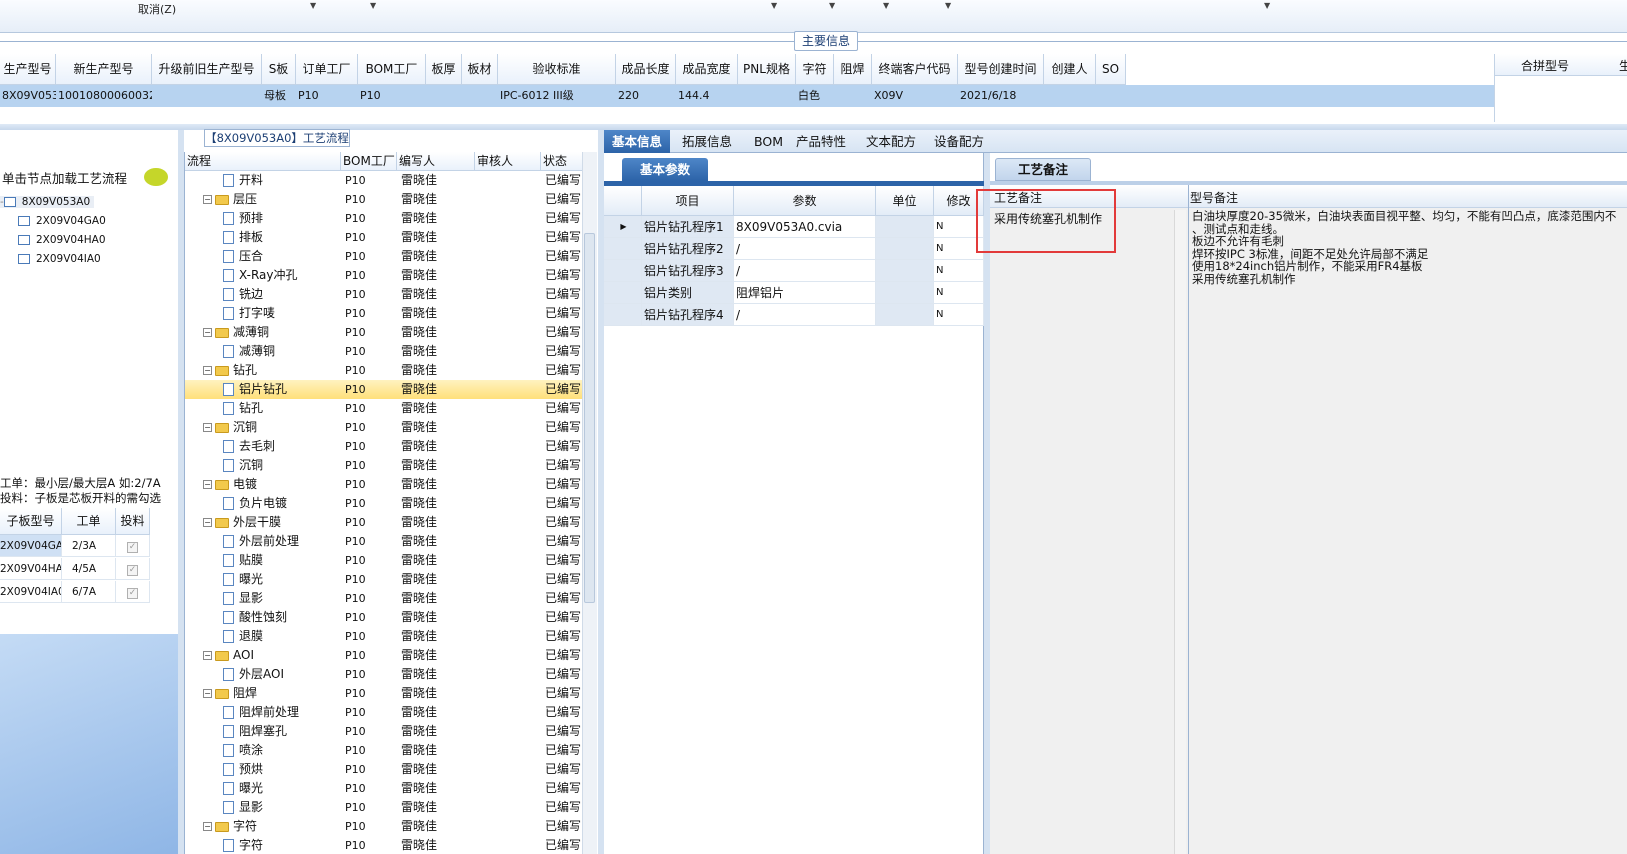 The height and width of the screenshot is (854, 1627). I want to click on column-header: 新生产型号, so click(104, 69).